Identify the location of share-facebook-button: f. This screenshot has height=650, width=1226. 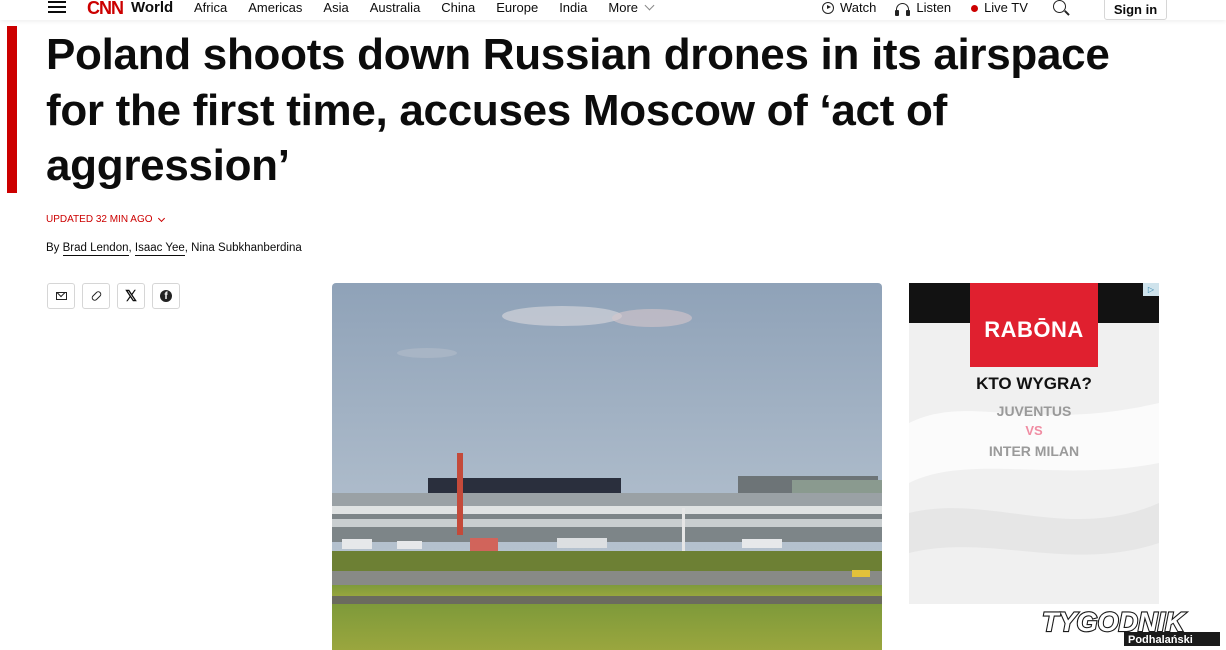
(166, 296).